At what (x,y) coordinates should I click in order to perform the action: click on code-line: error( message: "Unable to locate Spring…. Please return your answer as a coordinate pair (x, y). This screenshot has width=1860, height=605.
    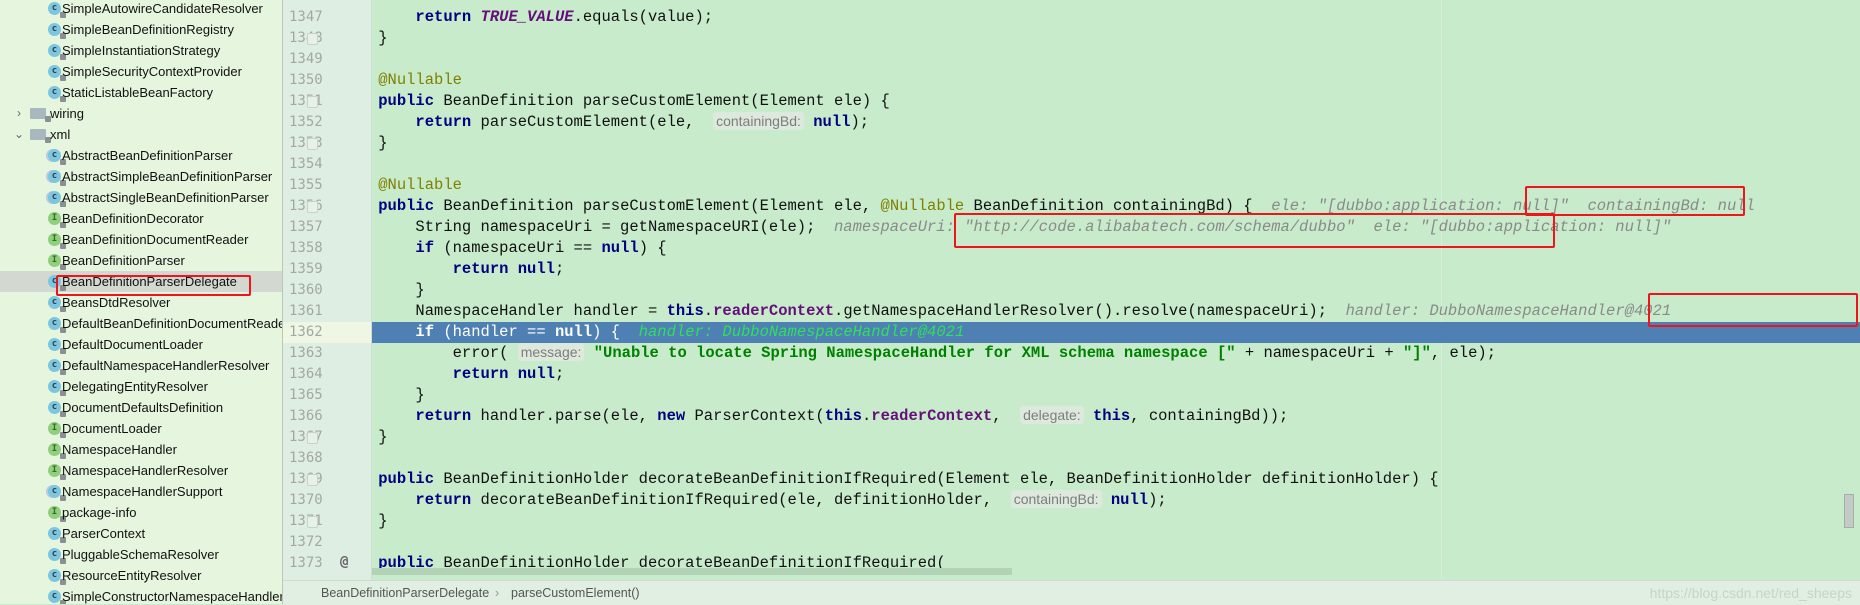
    Looking at the image, I should click on (1116, 353).